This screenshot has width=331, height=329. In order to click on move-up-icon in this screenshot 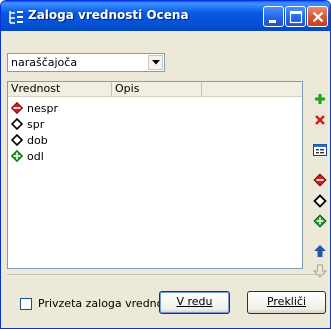, I will do `click(320, 251)`.